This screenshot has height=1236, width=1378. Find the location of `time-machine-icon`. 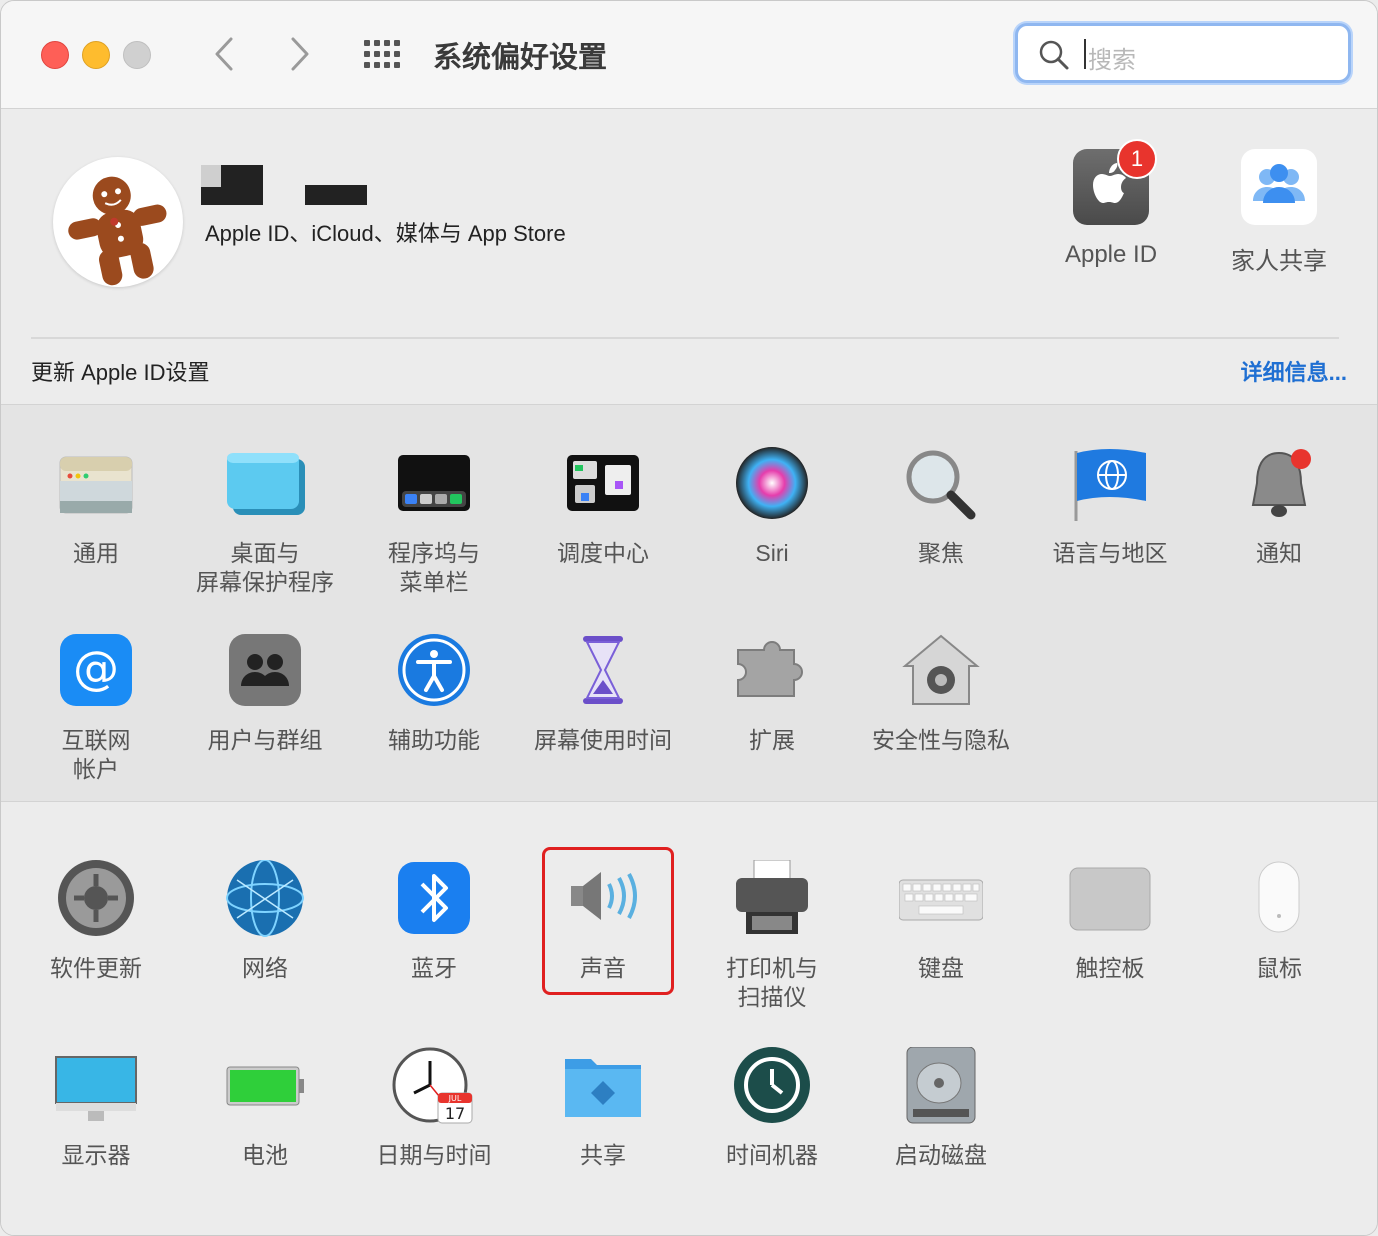

time-machine-icon is located at coordinates (772, 1089).